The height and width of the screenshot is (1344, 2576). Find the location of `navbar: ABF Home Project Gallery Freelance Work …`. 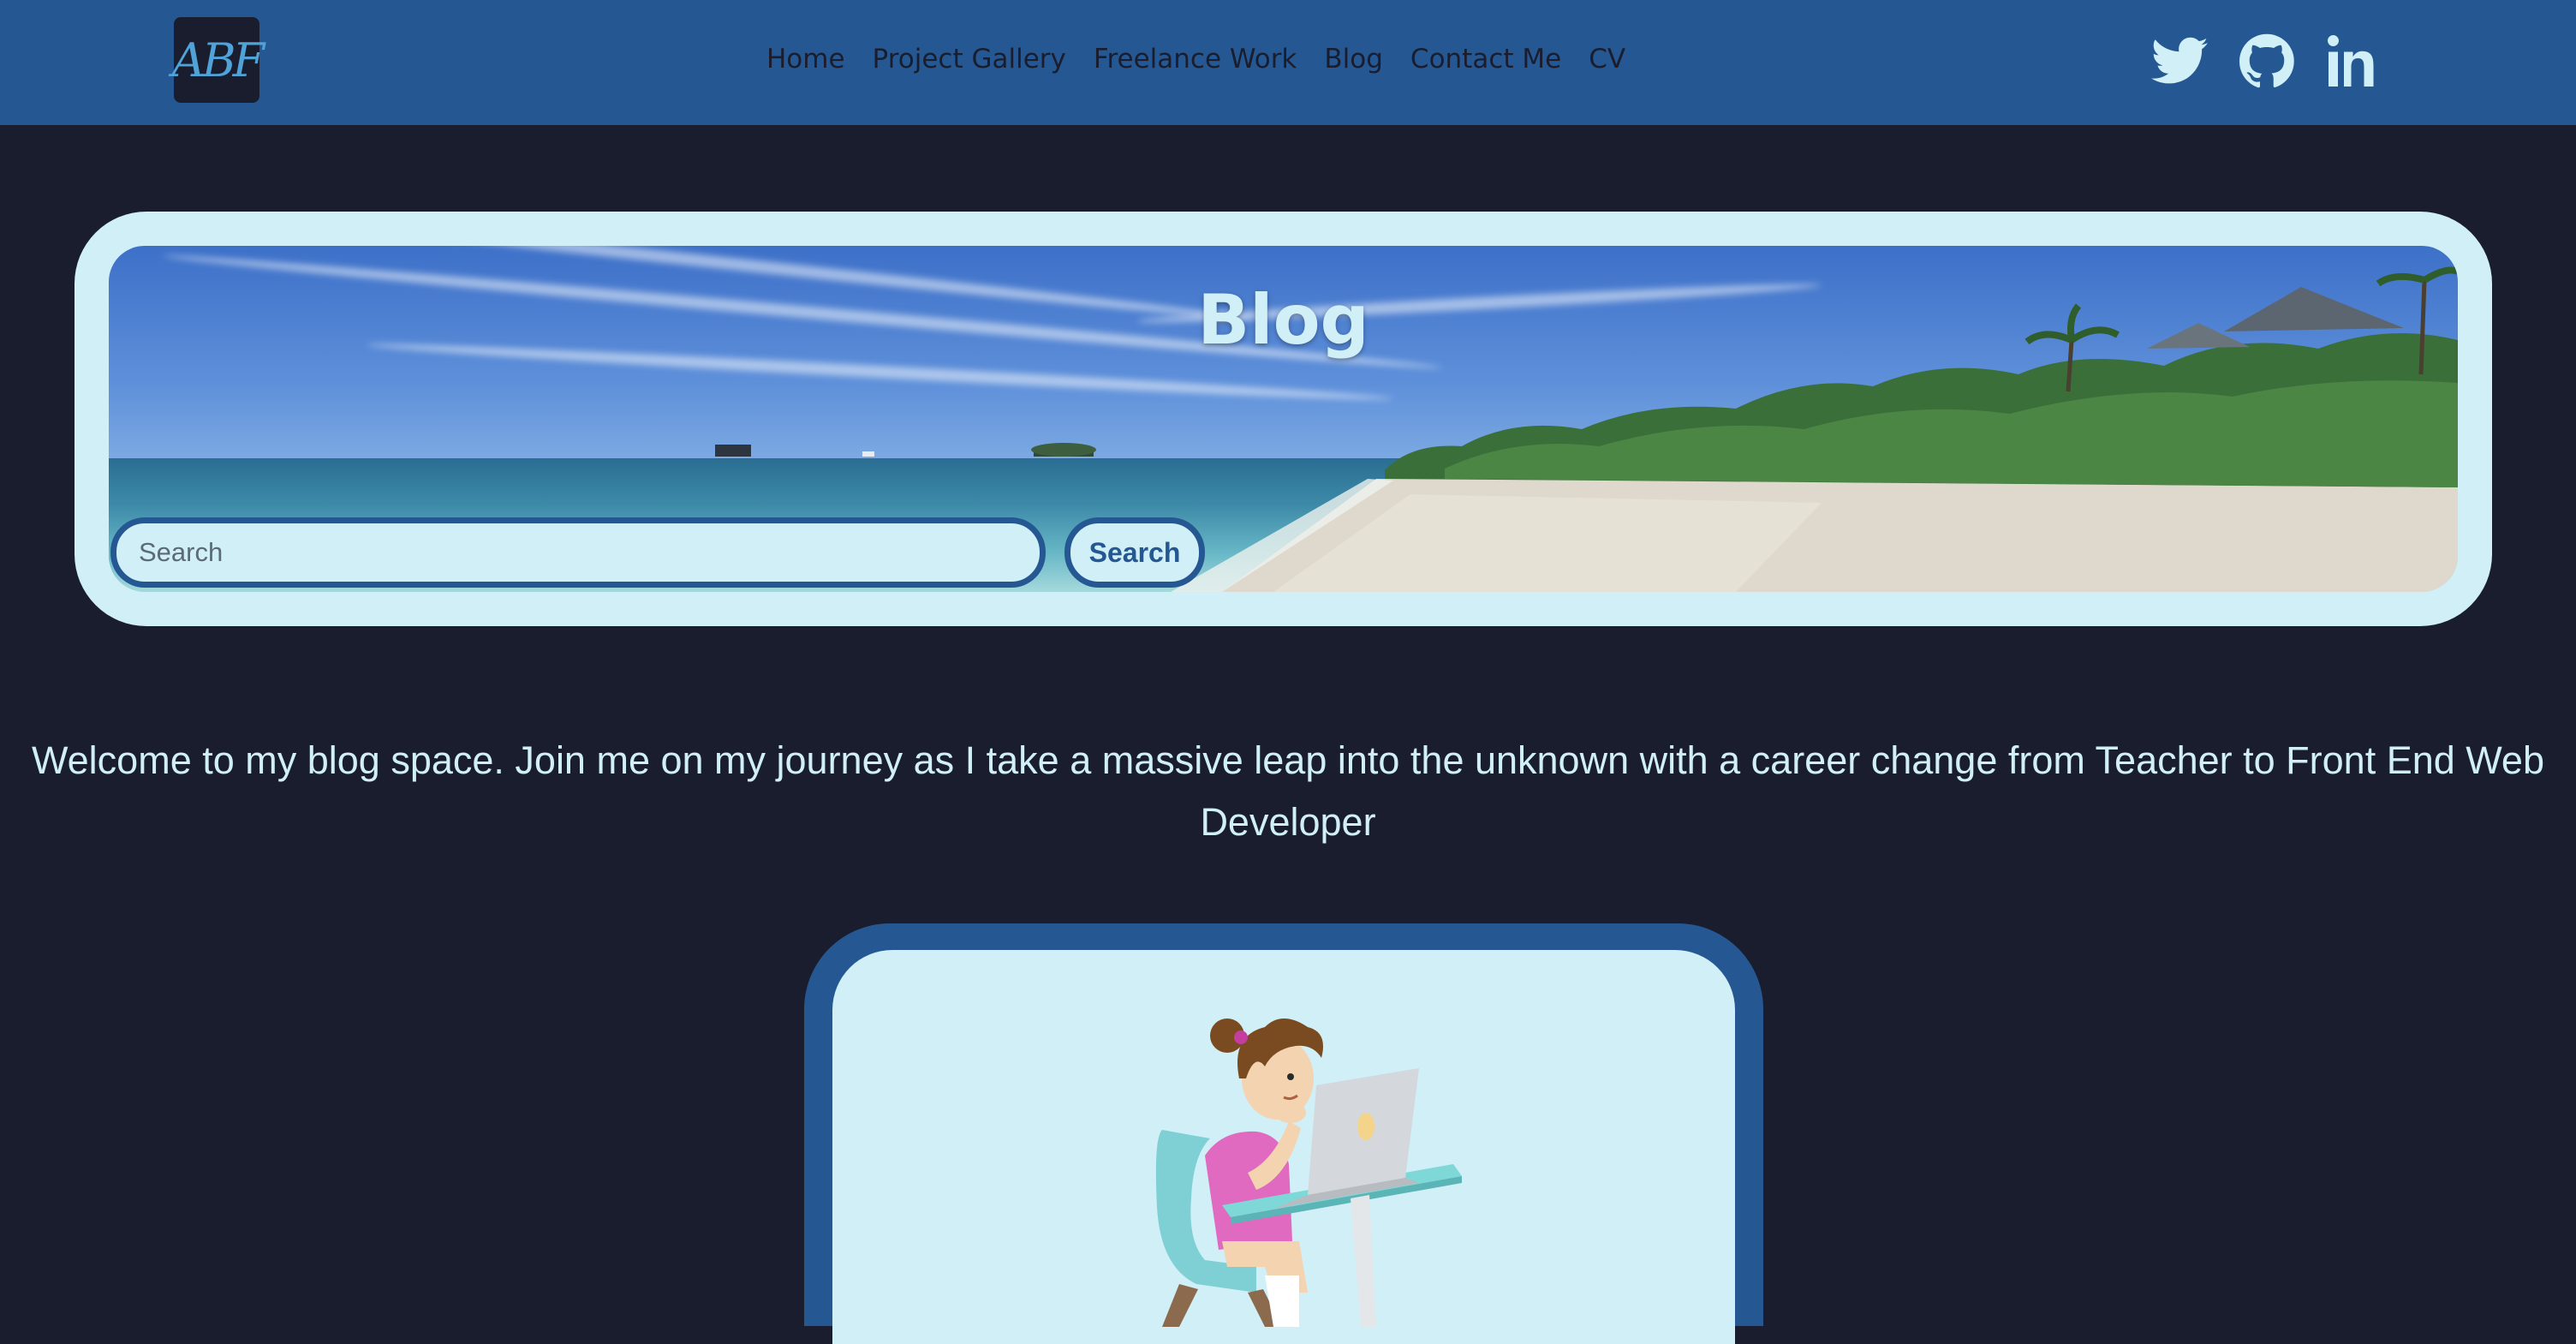

navbar: ABF Home Project Gallery Freelance Work … is located at coordinates (1288, 62).